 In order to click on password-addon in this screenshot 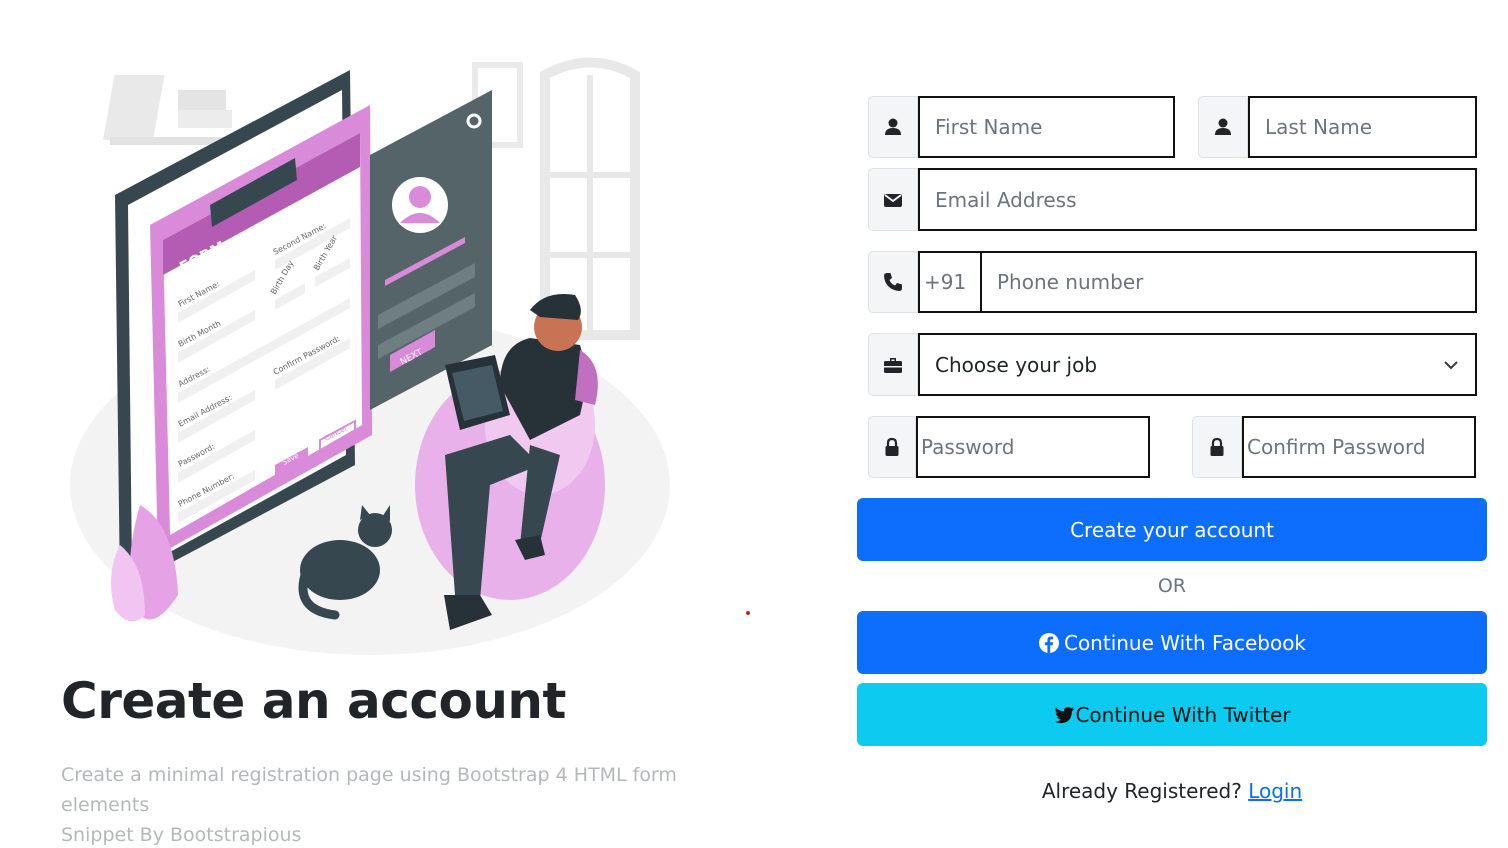, I will do `click(892, 447)`.